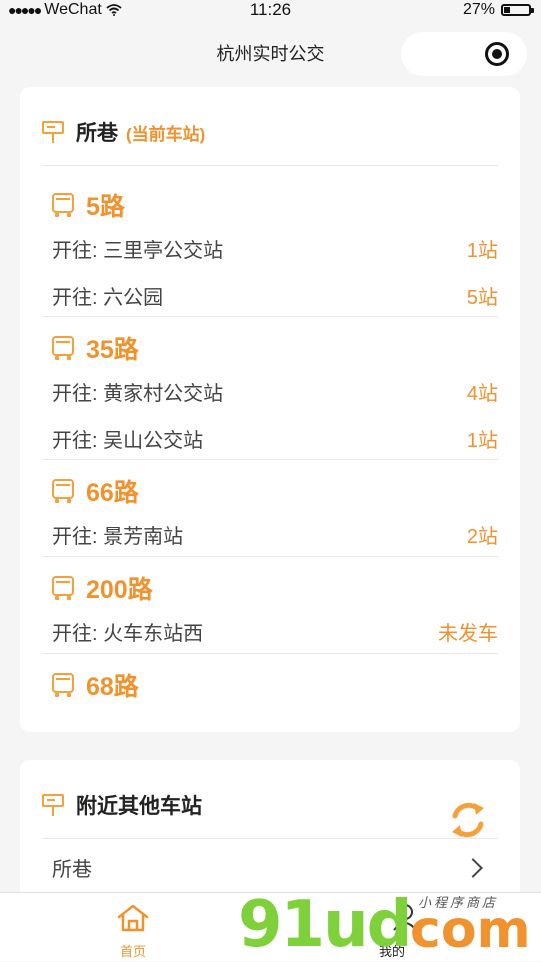 This screenshot has width=541, height=962. I want to click on nav-bar: 杭州实时公交, so click(270, 53).